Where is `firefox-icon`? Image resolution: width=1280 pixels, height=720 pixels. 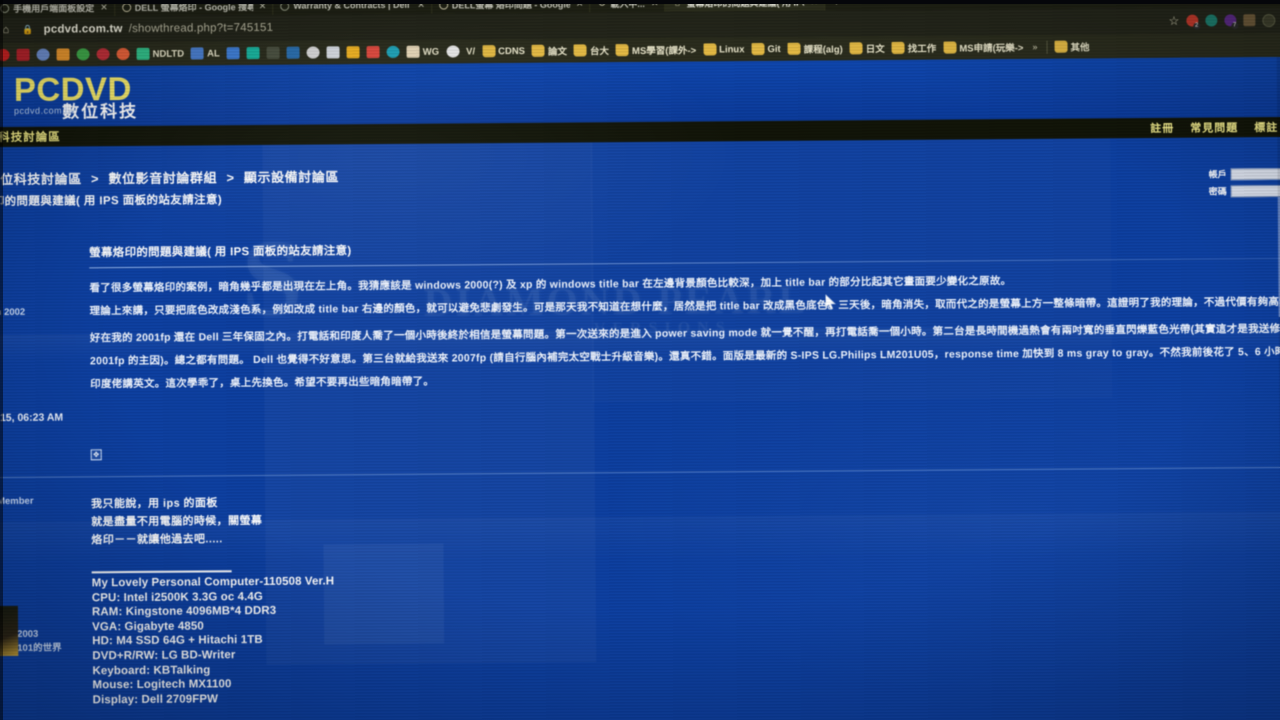 firefox-icon is located at coordinates (123, 54).